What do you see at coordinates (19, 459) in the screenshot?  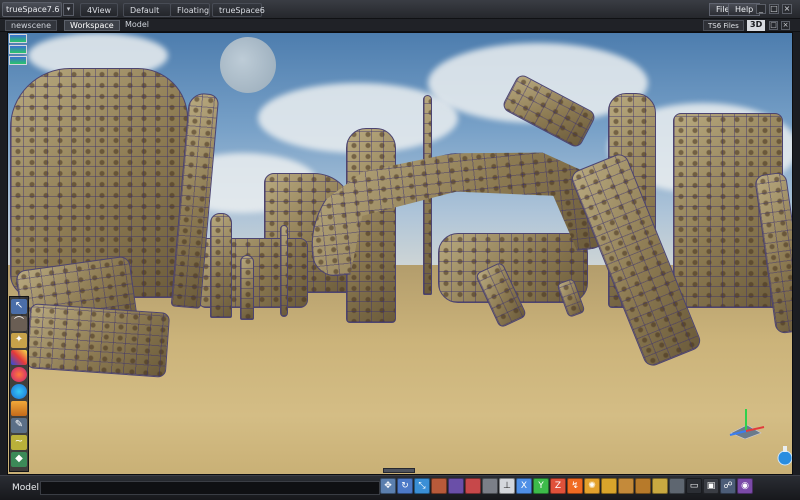 I see `render-icon: ◆` at bounding box center [19, 459].